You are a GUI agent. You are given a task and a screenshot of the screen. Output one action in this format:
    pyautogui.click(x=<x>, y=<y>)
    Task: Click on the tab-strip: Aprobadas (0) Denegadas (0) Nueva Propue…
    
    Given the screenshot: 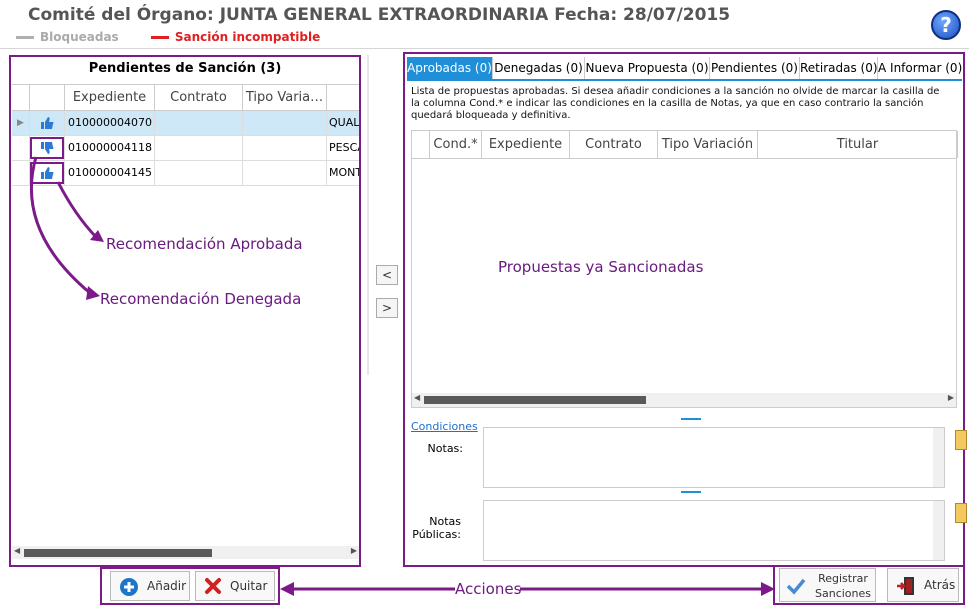 What is the action you would take?
    pyautogui.click(x=684, y=69)
    